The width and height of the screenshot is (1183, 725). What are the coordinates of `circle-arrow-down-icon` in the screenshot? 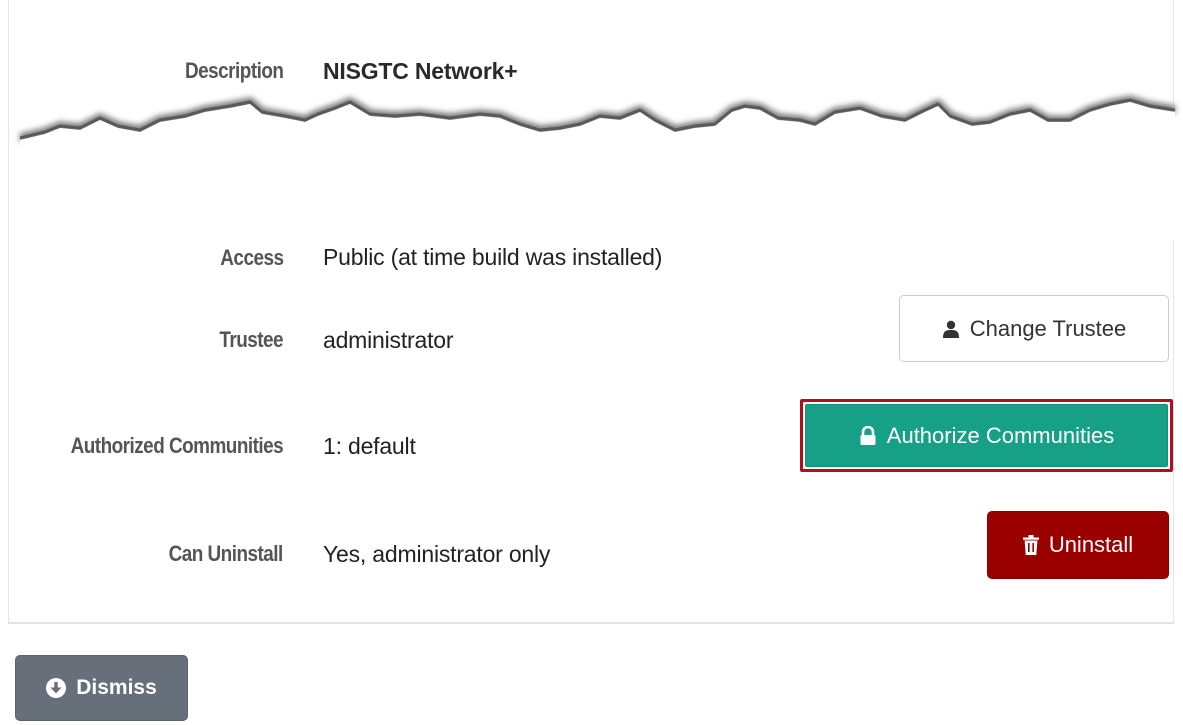 It's located at (56, 688).